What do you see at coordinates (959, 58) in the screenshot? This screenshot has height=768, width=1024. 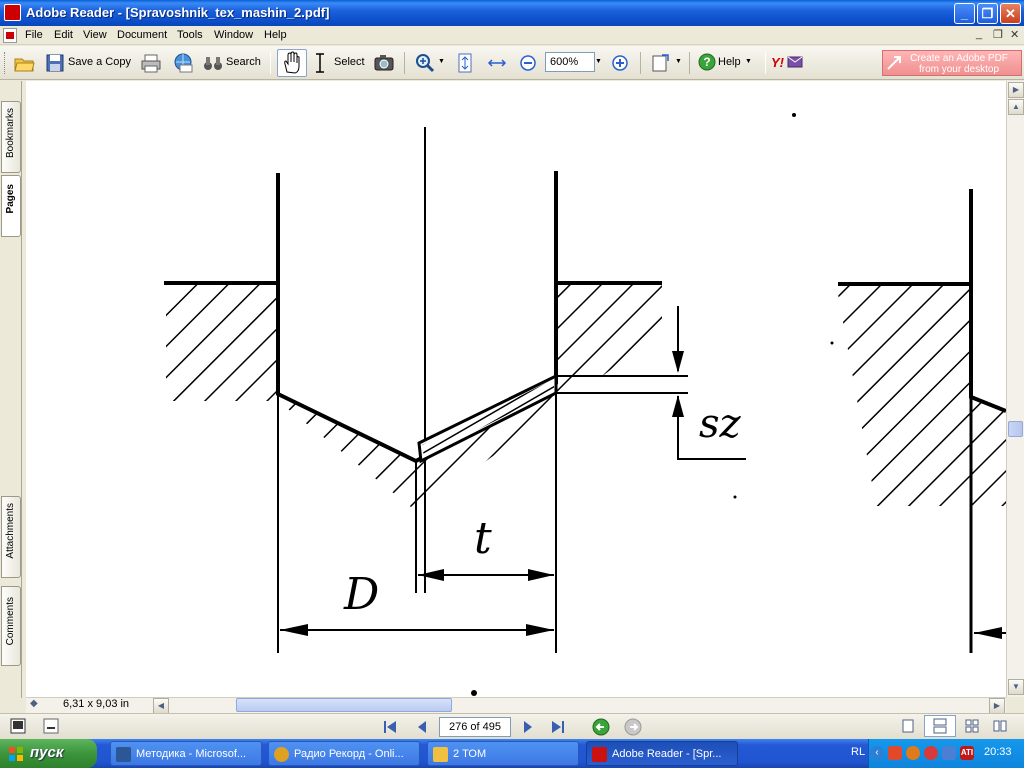 I see `create-pdf-line-1: Create an Adobe PDF` at bounding box center [959, 58].